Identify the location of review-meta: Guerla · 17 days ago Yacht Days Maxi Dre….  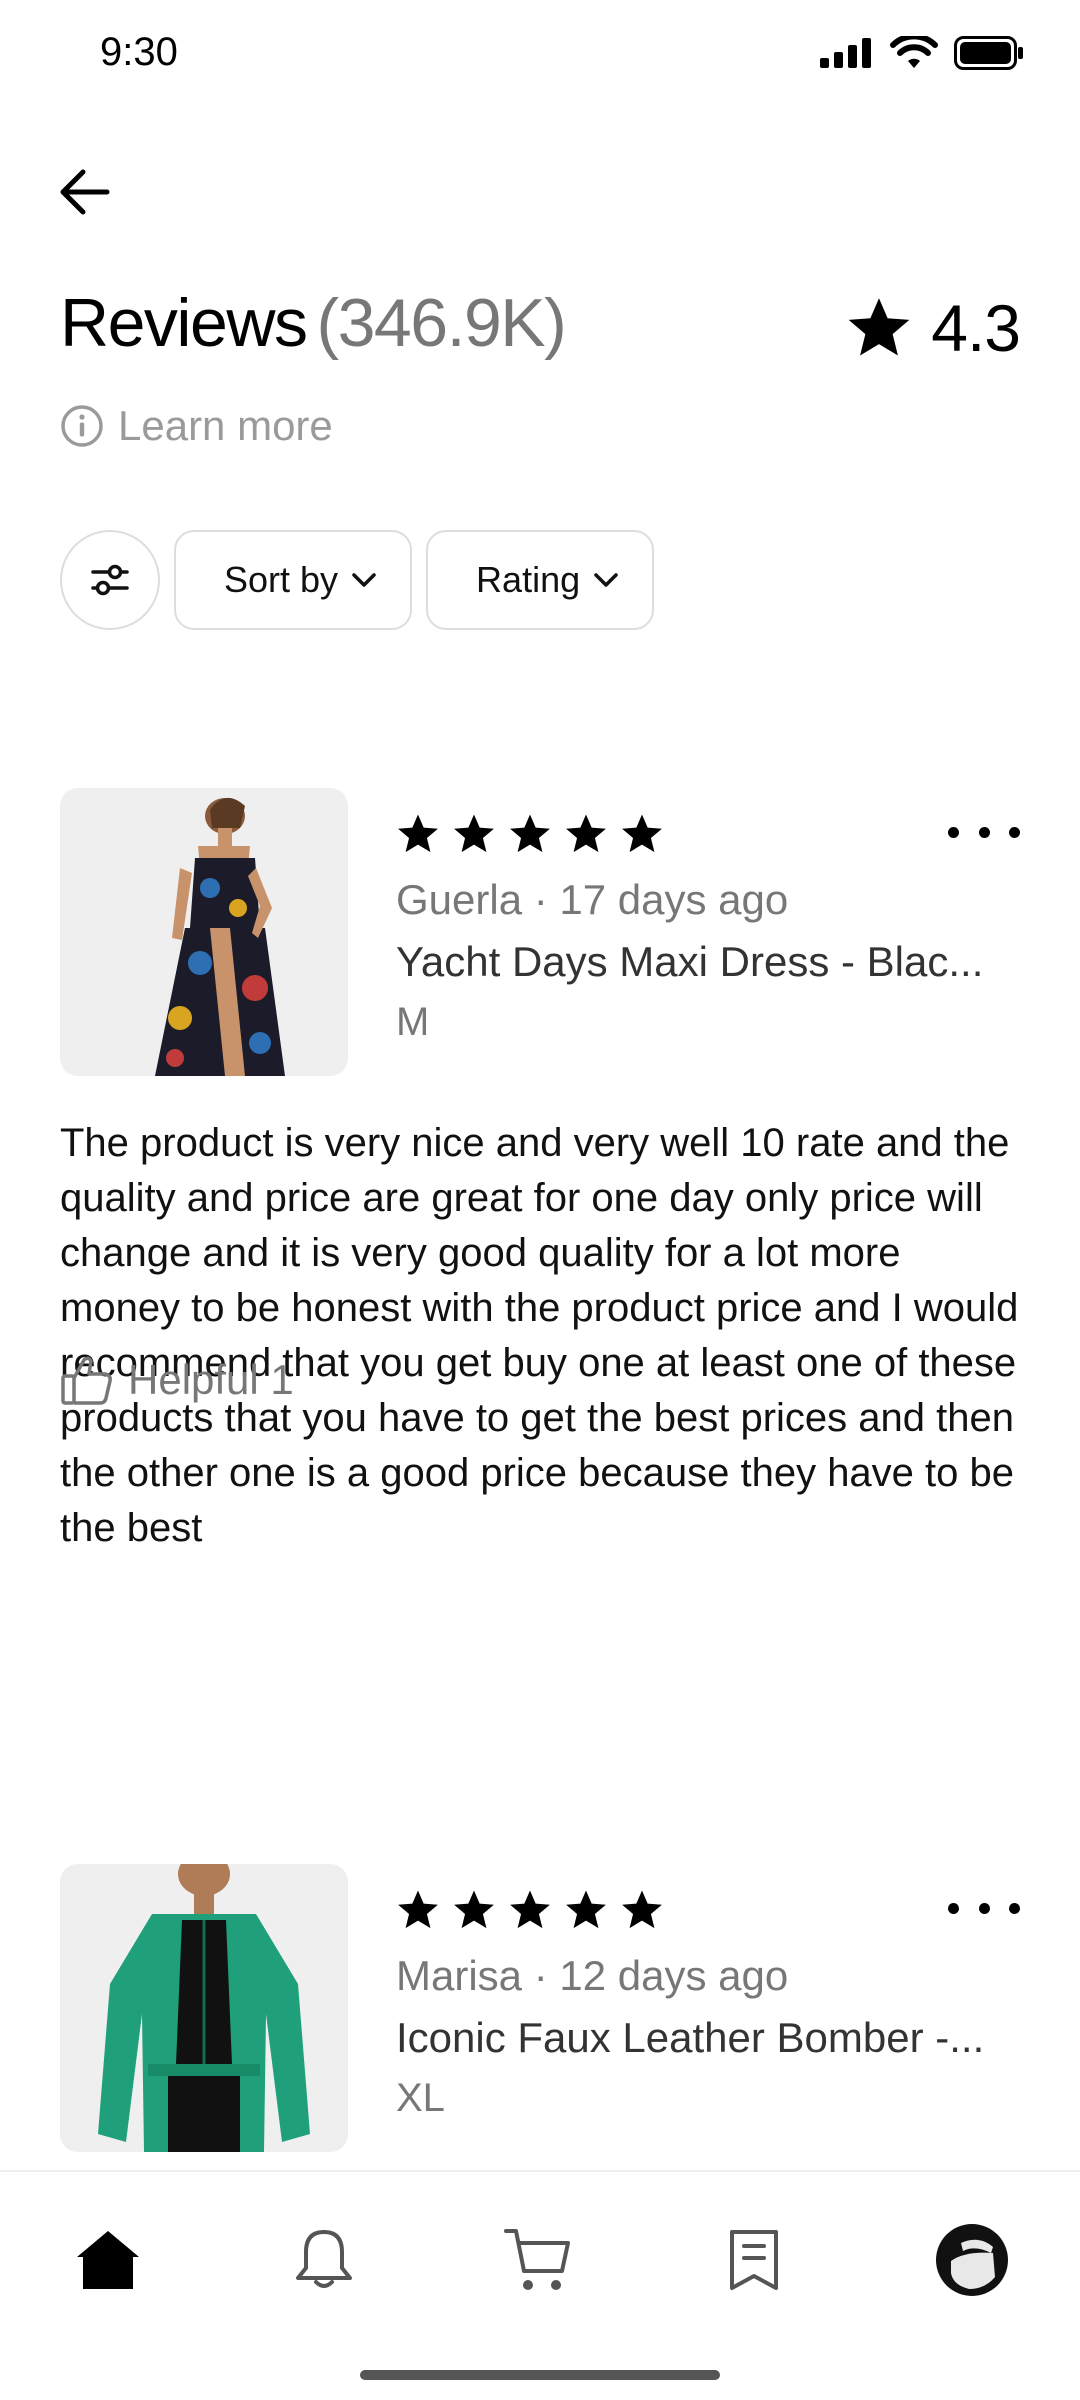
(708, 928).